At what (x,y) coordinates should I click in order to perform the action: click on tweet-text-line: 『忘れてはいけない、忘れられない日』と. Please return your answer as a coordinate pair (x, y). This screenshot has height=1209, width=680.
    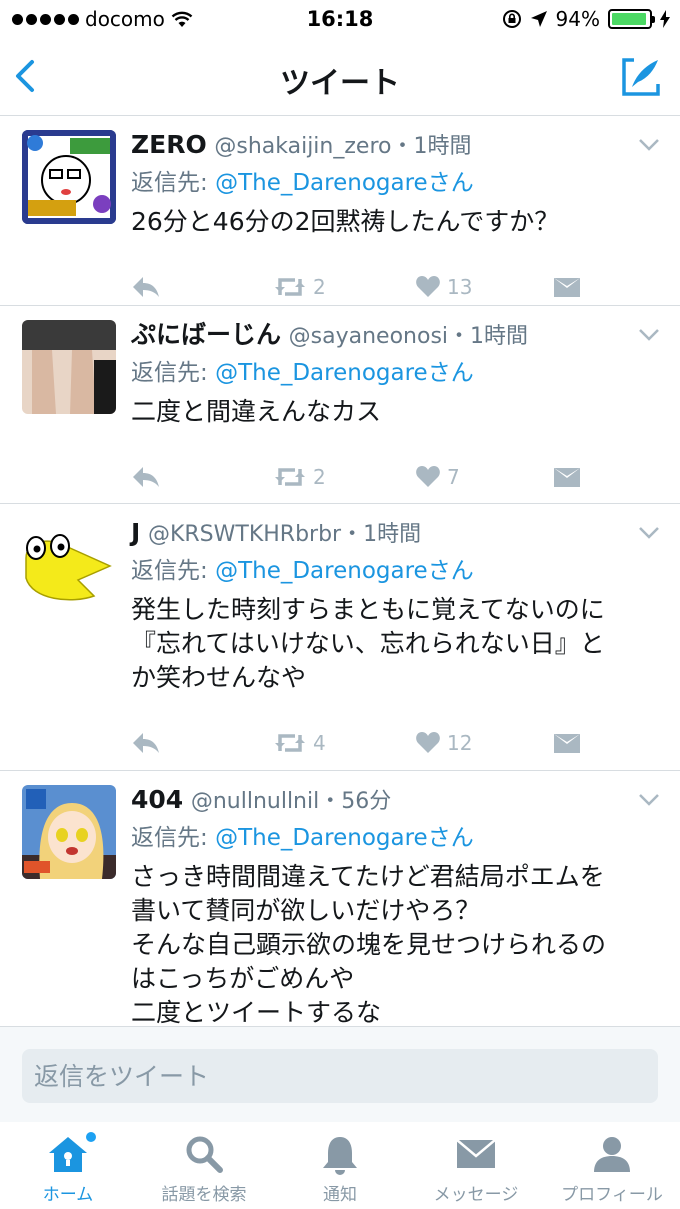
    Looking at the image, I should click on (368, 643).